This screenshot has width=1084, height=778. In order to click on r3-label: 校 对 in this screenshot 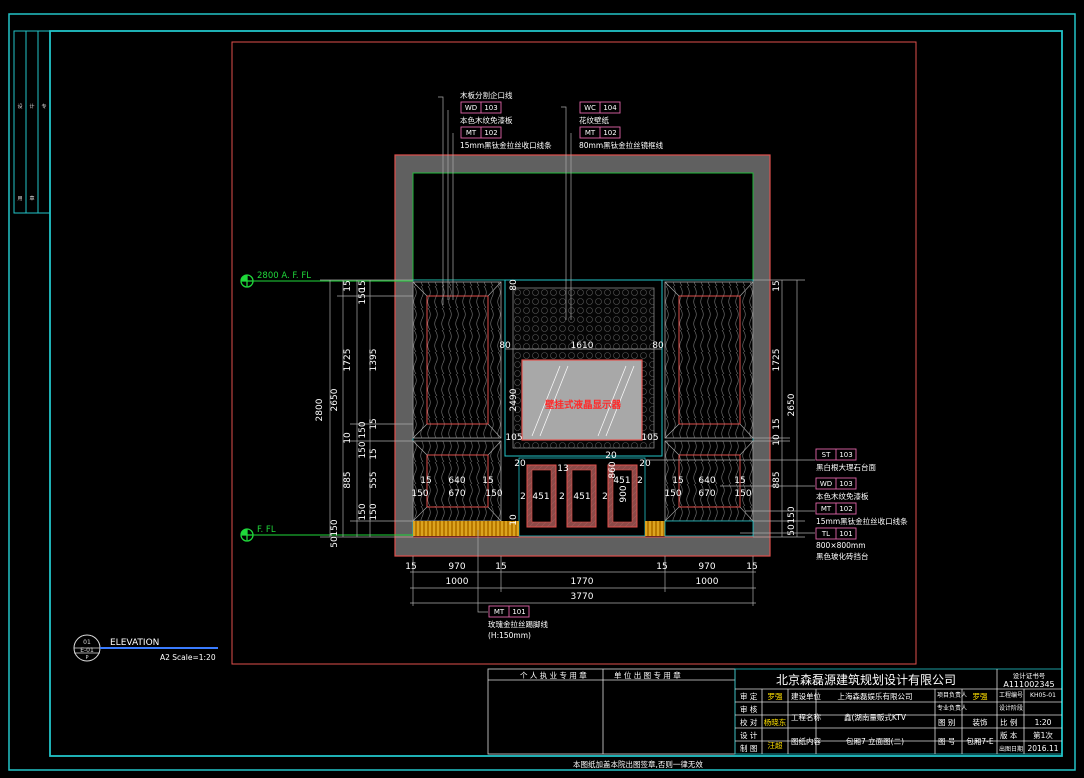, I will do `click(749, 722)`.